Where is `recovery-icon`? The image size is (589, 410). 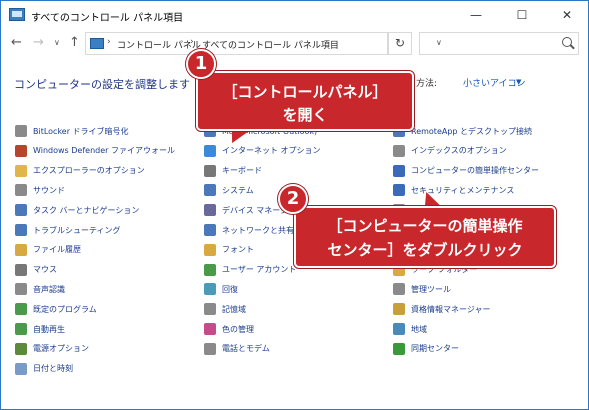 recovery-icon is located at coordinates (210, 289).